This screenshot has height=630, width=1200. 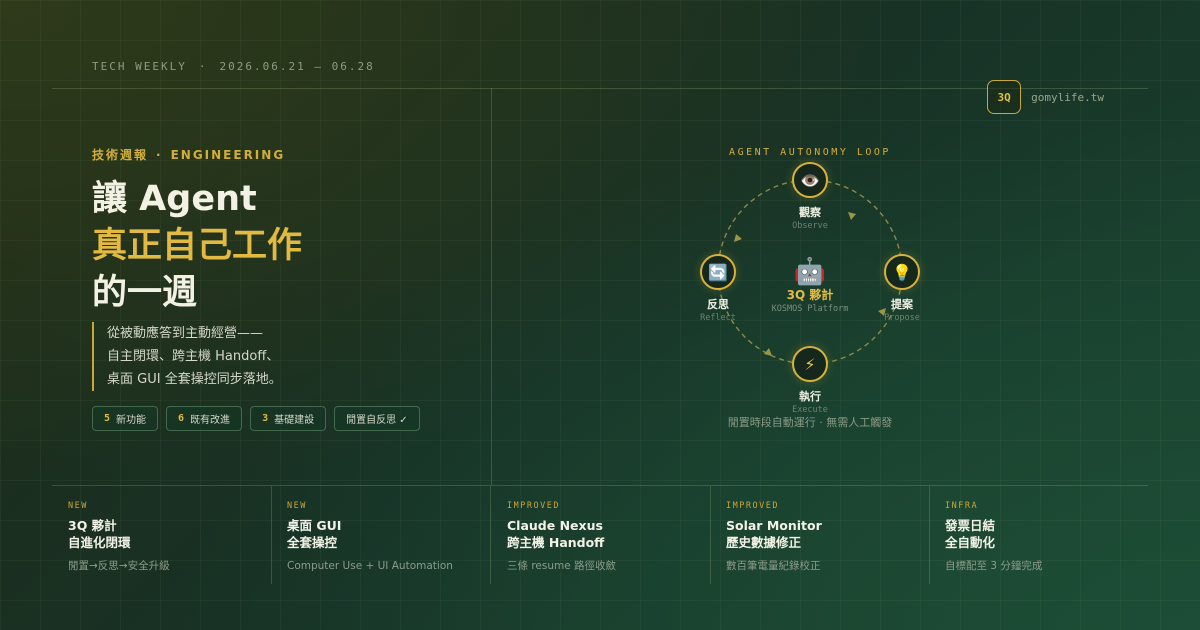 I want to click on loop-note: 閒置時段自動運行 · 無需人工觸發, so click(x=810, y=422).